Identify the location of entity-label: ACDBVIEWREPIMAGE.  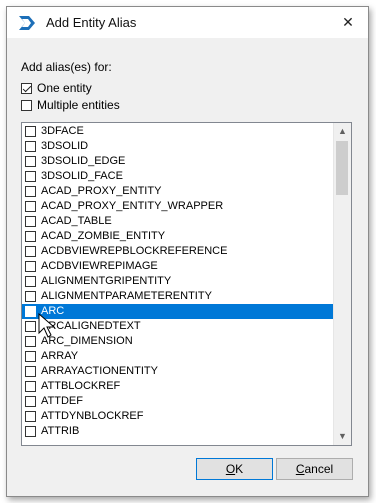
(99, 266).